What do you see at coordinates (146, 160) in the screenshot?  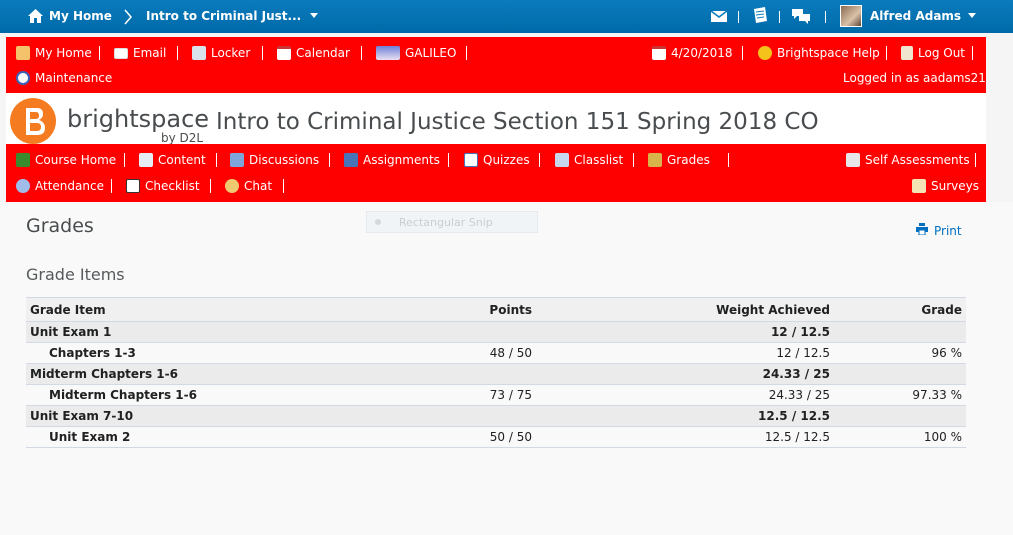 I see `content-icon` at bounding box center [146, 160].